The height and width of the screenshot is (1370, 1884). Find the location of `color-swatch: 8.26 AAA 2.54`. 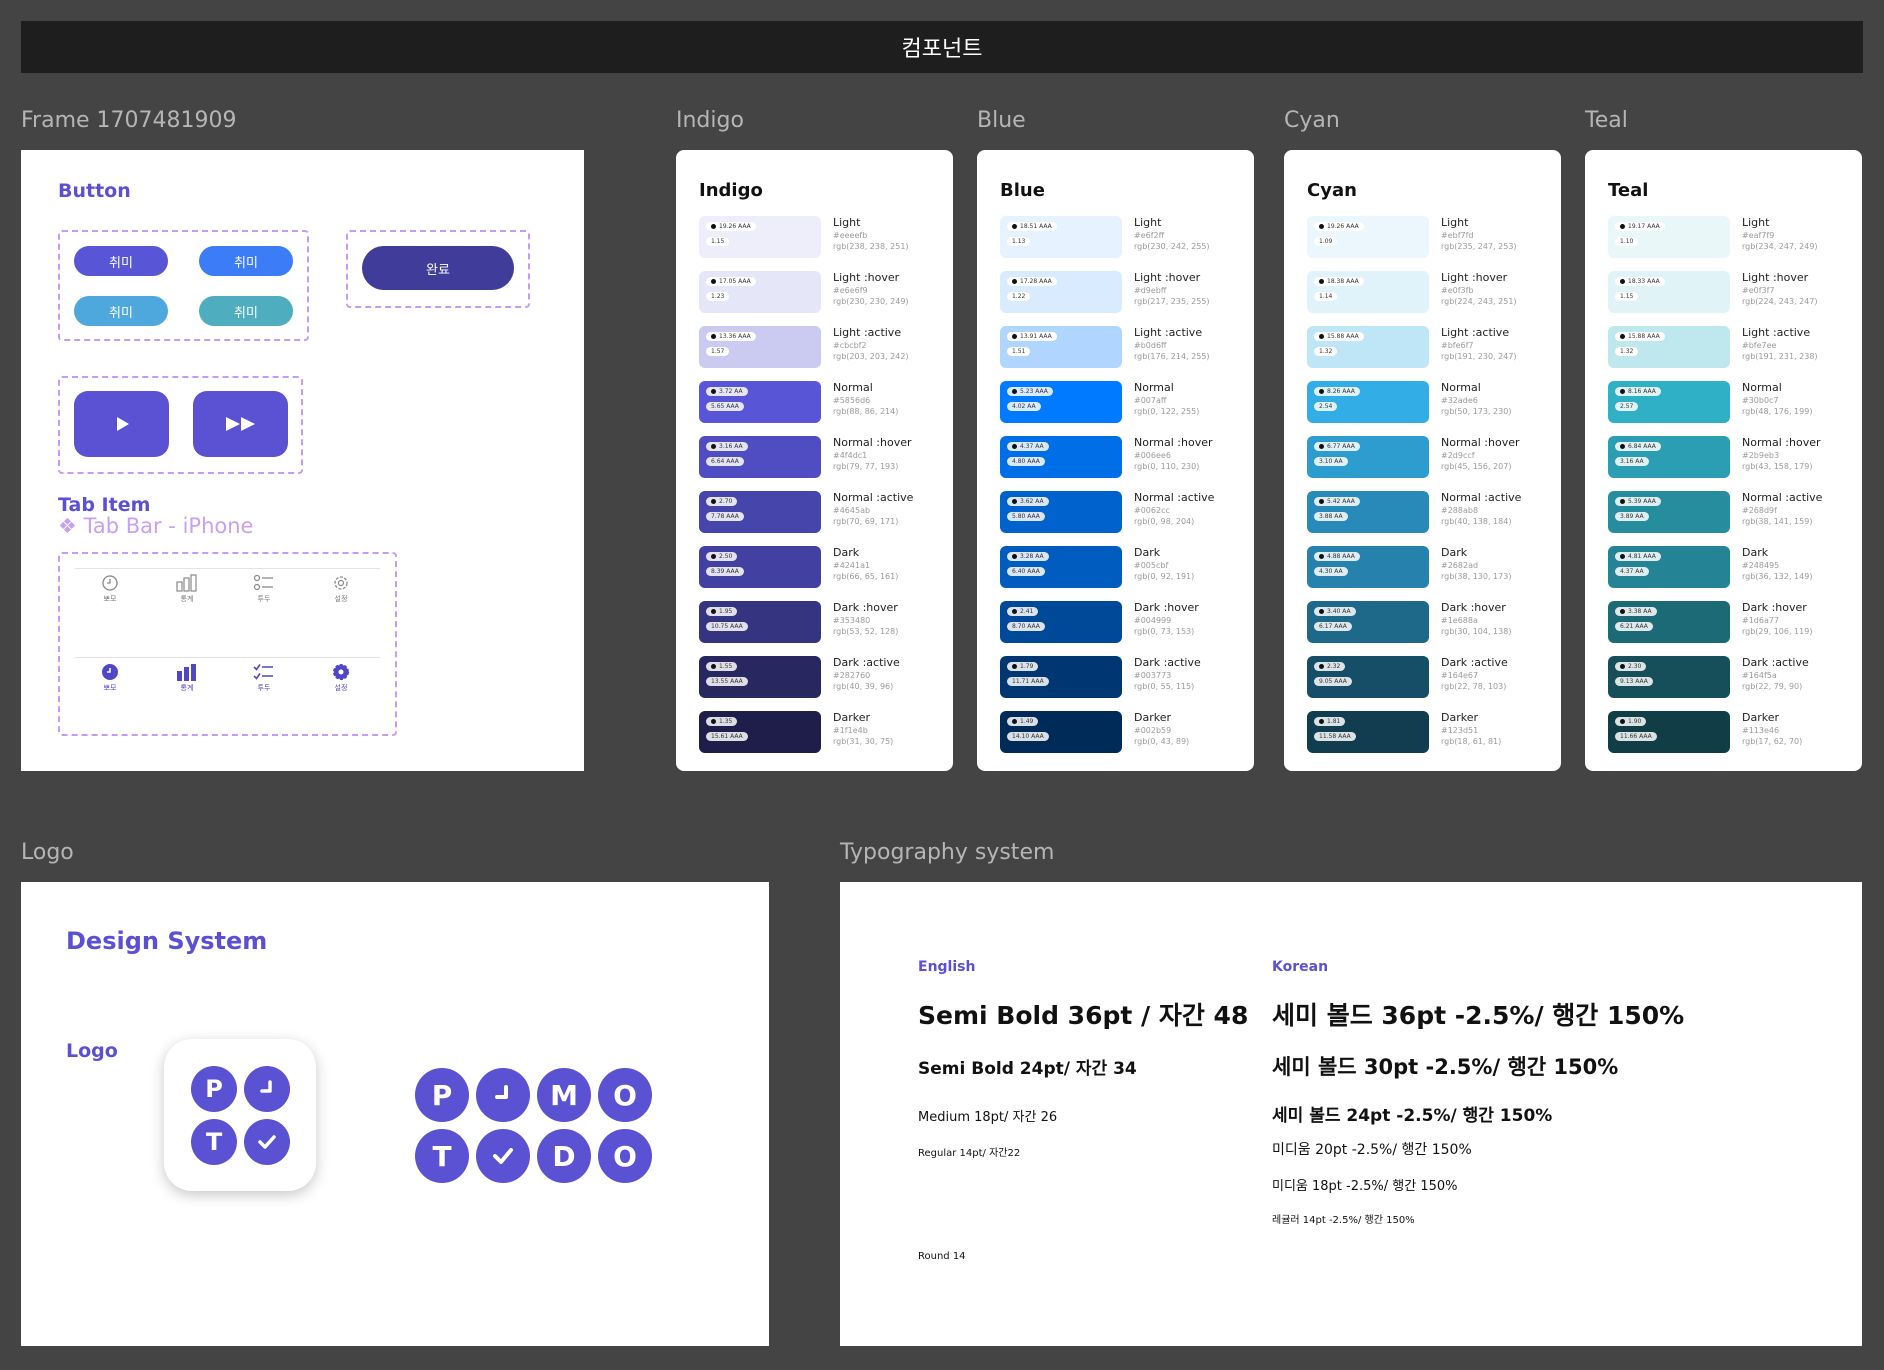

color-swatch: 8.26 AAA 2.54 is located at coordinates (1368, 402).